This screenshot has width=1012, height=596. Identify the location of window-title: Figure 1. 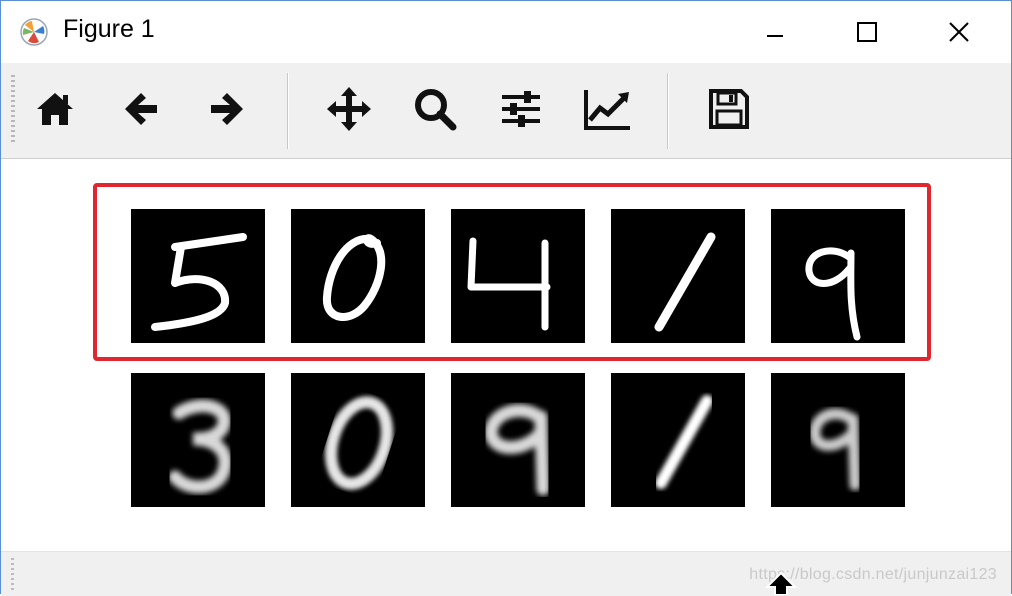
(109, 29).